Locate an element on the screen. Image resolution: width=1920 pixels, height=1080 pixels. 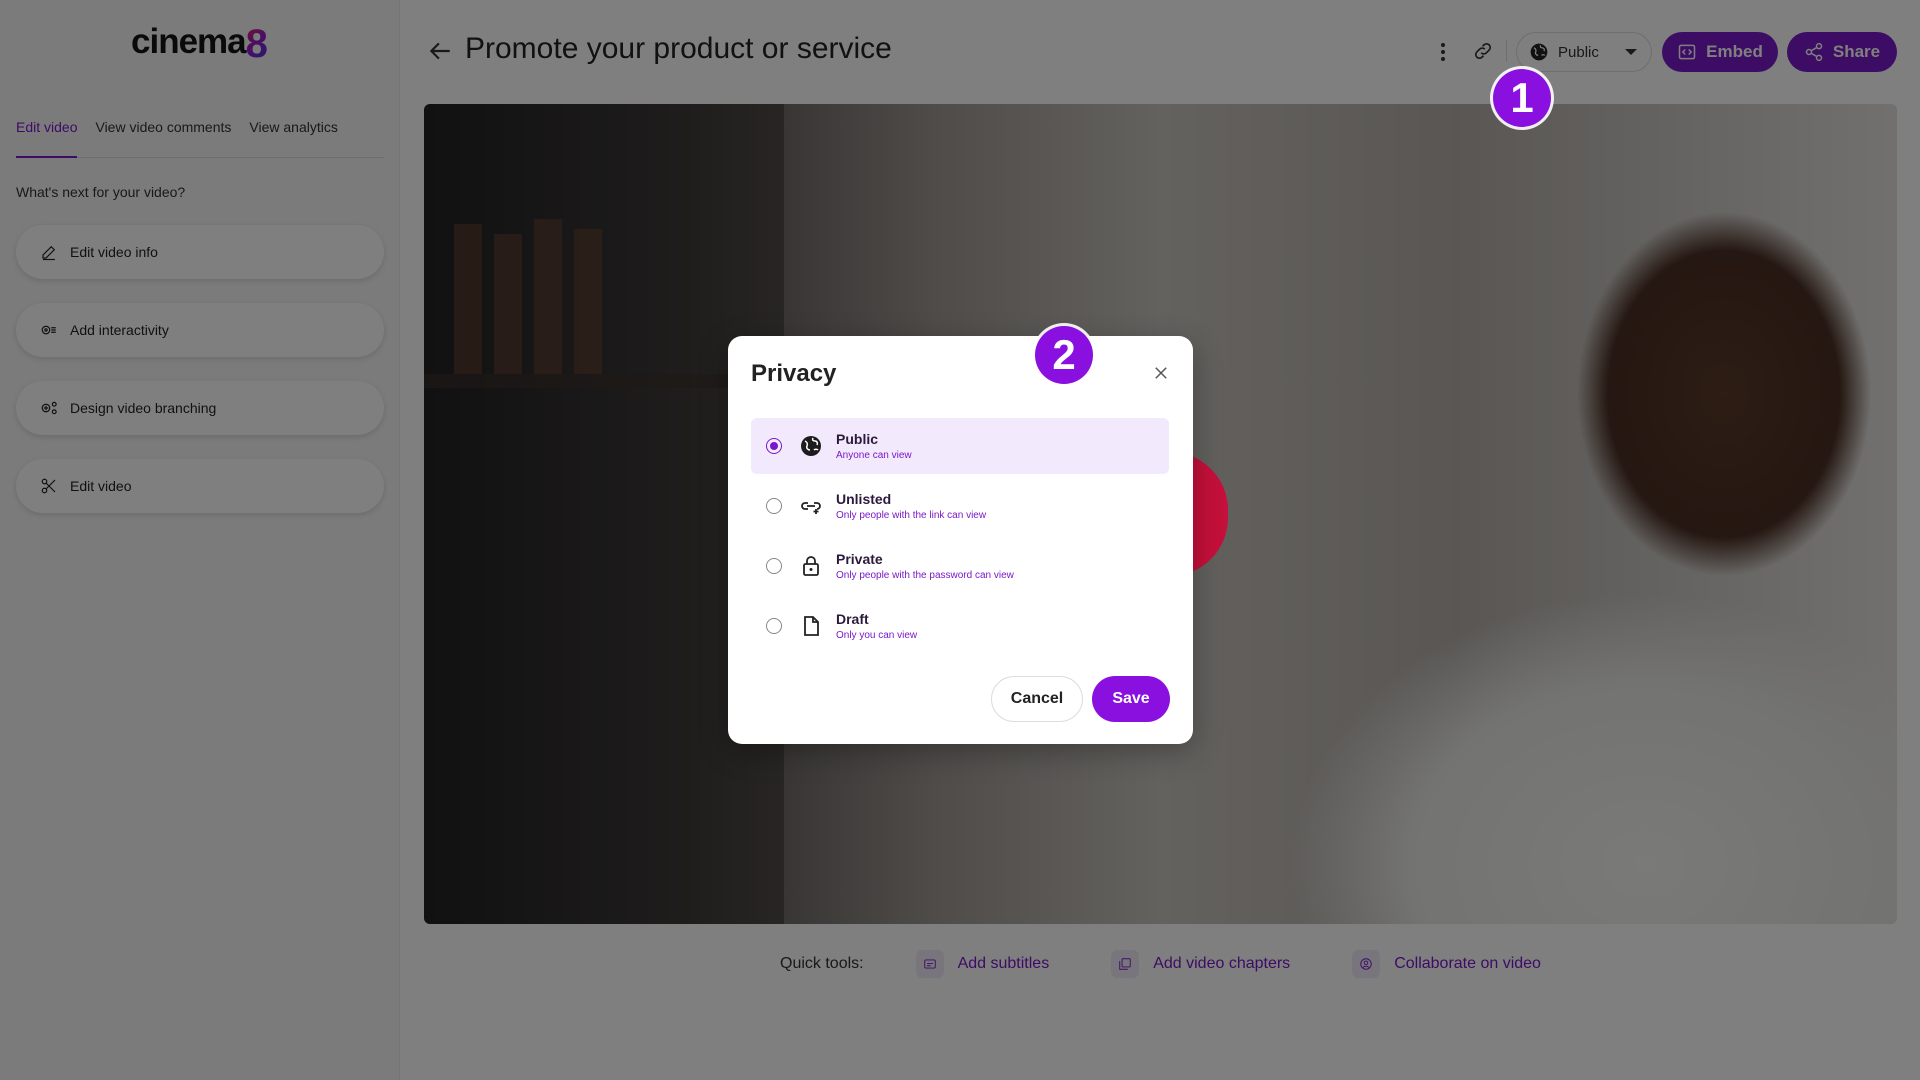
step-marker-2: 2 is located at coordinates (1064, 355).